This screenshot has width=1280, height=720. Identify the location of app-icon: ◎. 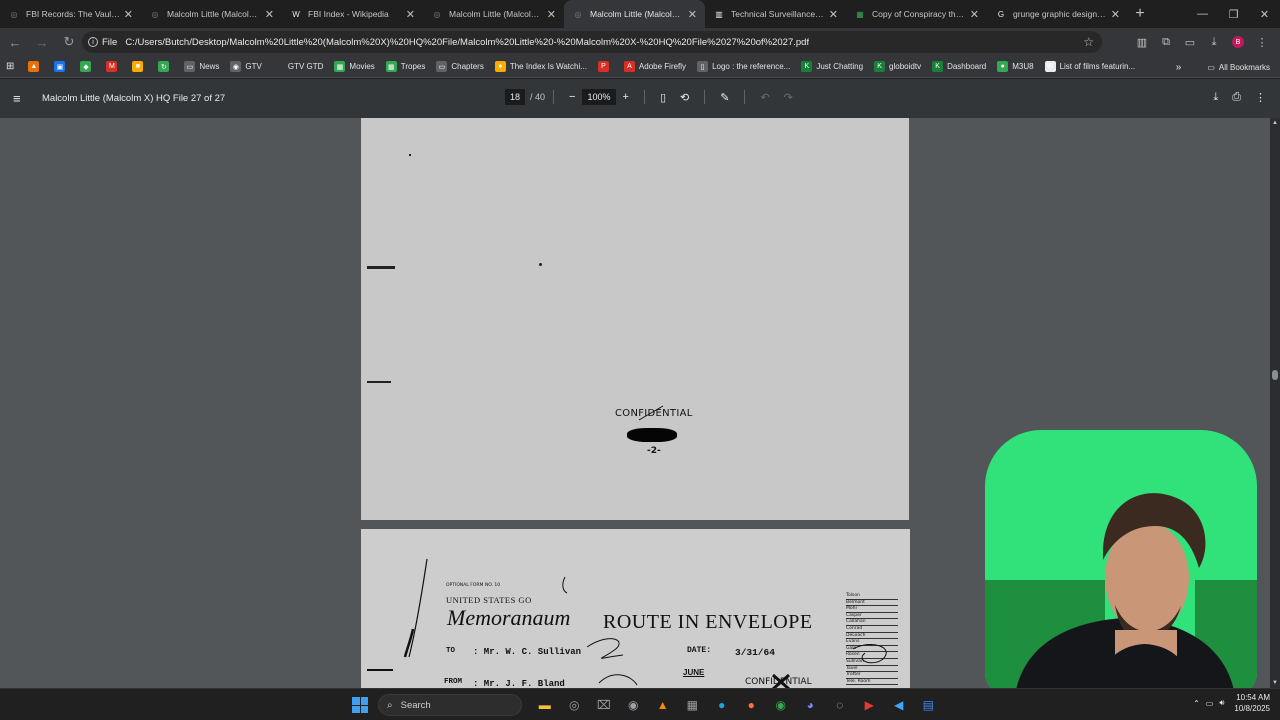
(575, 705).